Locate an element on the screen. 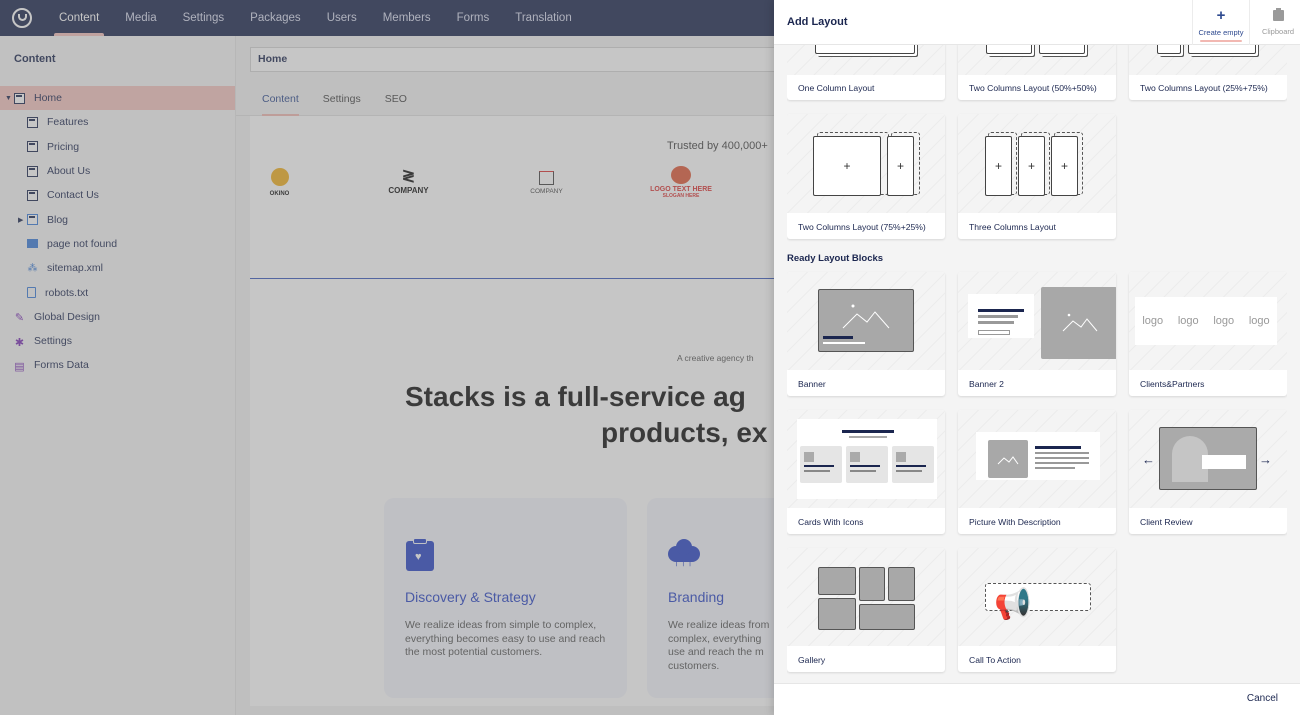 Image resolution: width=1300 pixels, height=715 pixels. layout-one-column: One Column Layout is located at coordinates (866, 72).